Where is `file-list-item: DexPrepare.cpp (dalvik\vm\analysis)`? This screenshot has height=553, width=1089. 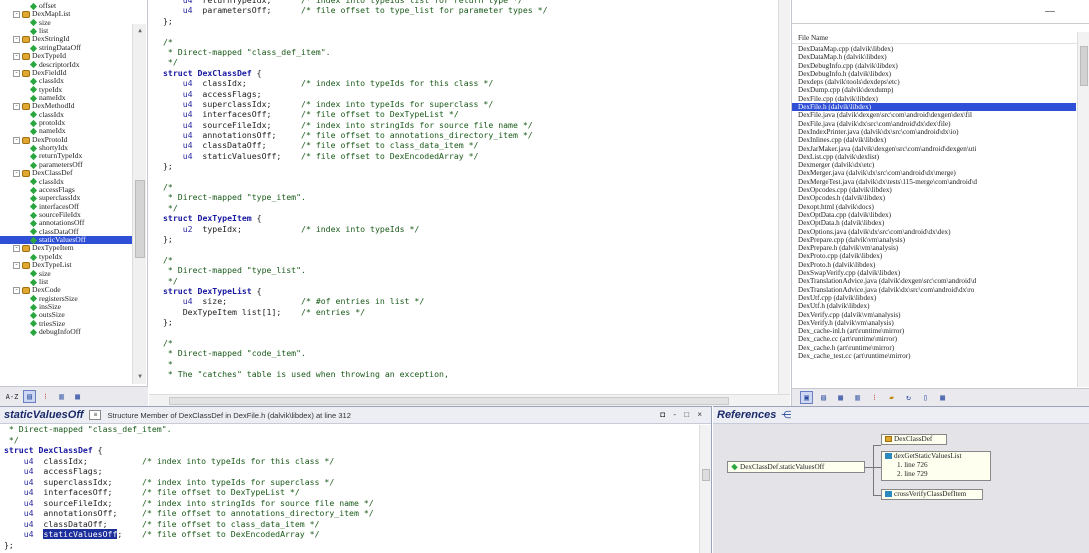
file-list-item: DexPrepare.cpp (dalvik\vm\analysis) is located at coordinates (934, 240).